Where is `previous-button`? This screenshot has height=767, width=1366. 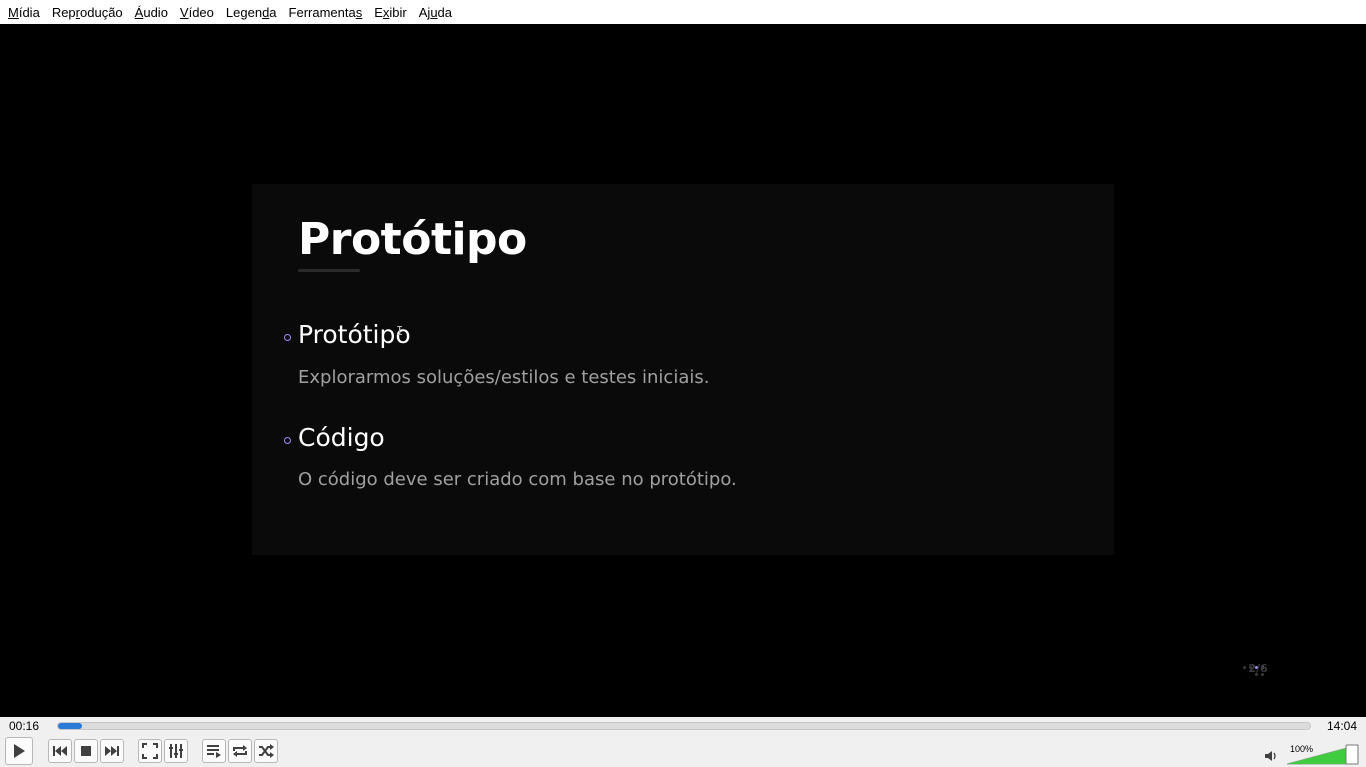
previous-button is located at coordinates (60, 751).